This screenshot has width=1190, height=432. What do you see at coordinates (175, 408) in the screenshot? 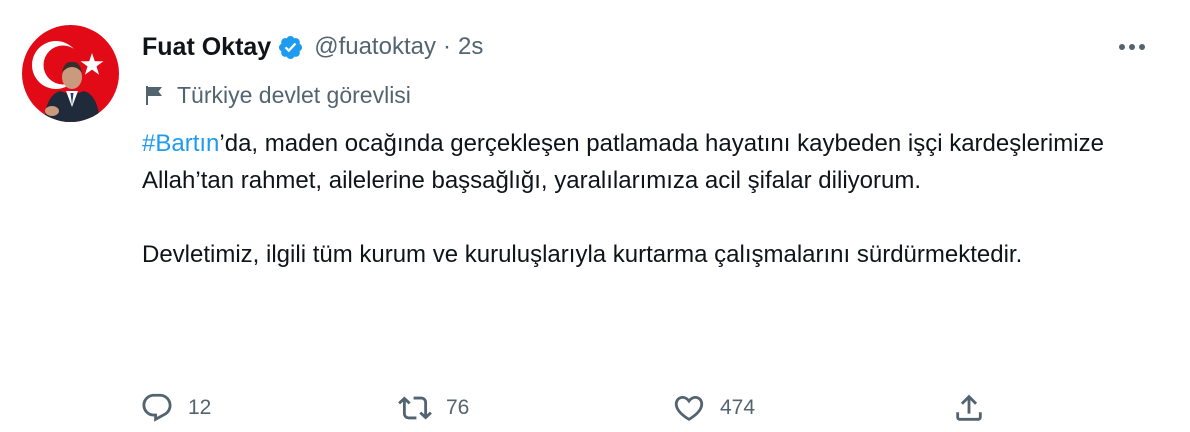
I see `reply-button: 12` at bounding box center [175, 408].